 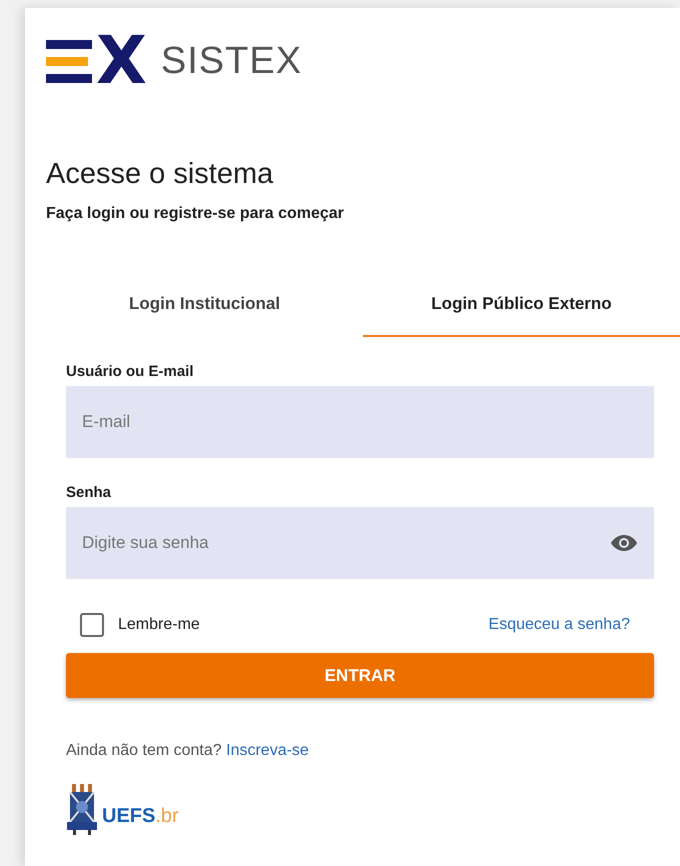 I want to click on signup-prompt: Ainda não tem conta?, so click(x=144, y=750).